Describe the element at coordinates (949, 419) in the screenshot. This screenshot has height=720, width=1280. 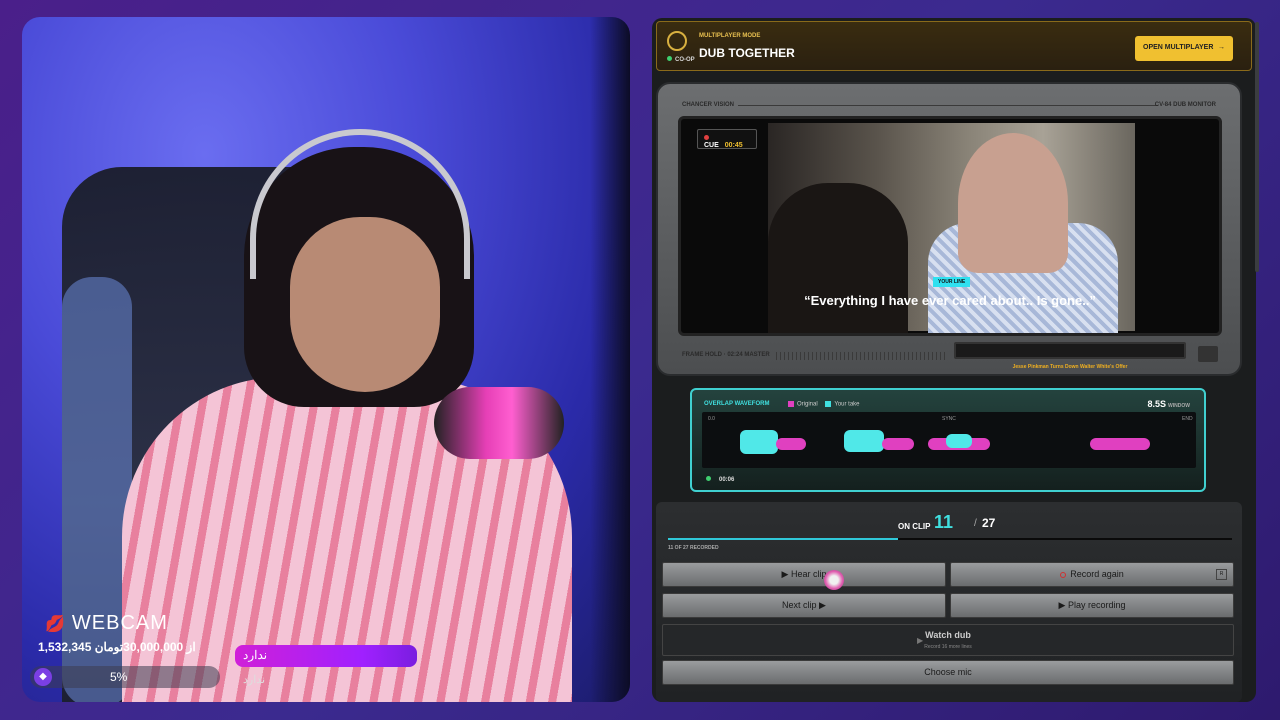
I see `wave-sync-label: SYNC` at that location.